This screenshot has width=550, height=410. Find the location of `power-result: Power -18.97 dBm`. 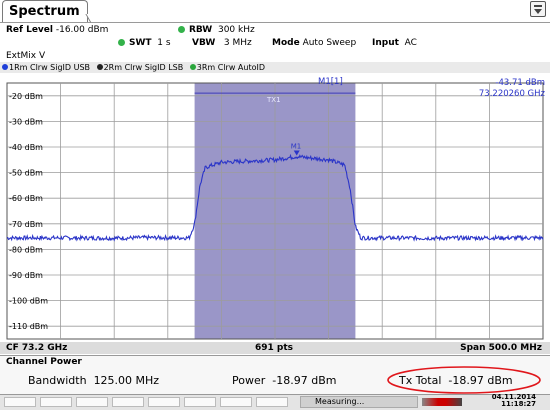

power-result: Power -18.97 dBm is located at coordinates (284, 380).